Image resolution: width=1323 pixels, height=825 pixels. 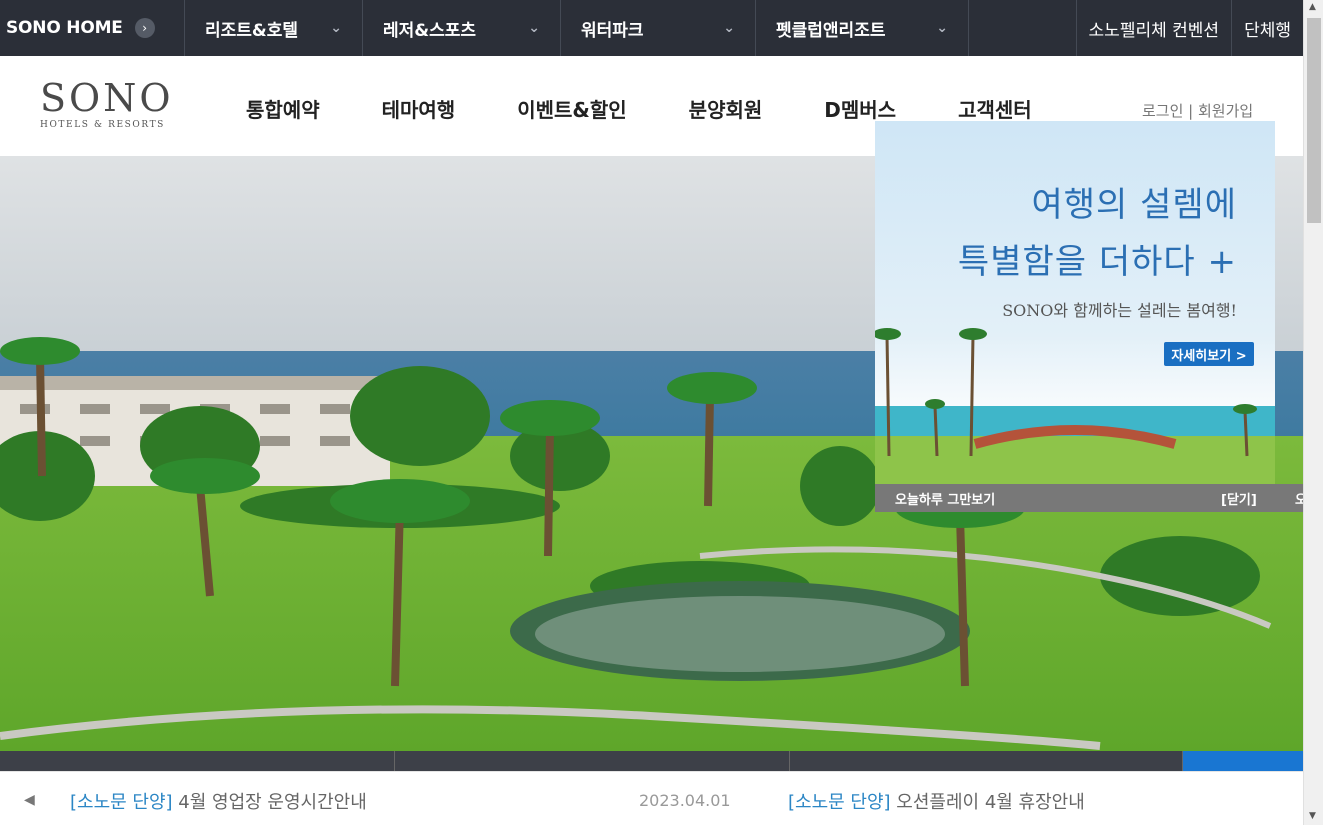 What do you see at coordinates (1267, 28) in the screenshot?
I see `link-group: 단체행` at bounding box center [1267, 28].